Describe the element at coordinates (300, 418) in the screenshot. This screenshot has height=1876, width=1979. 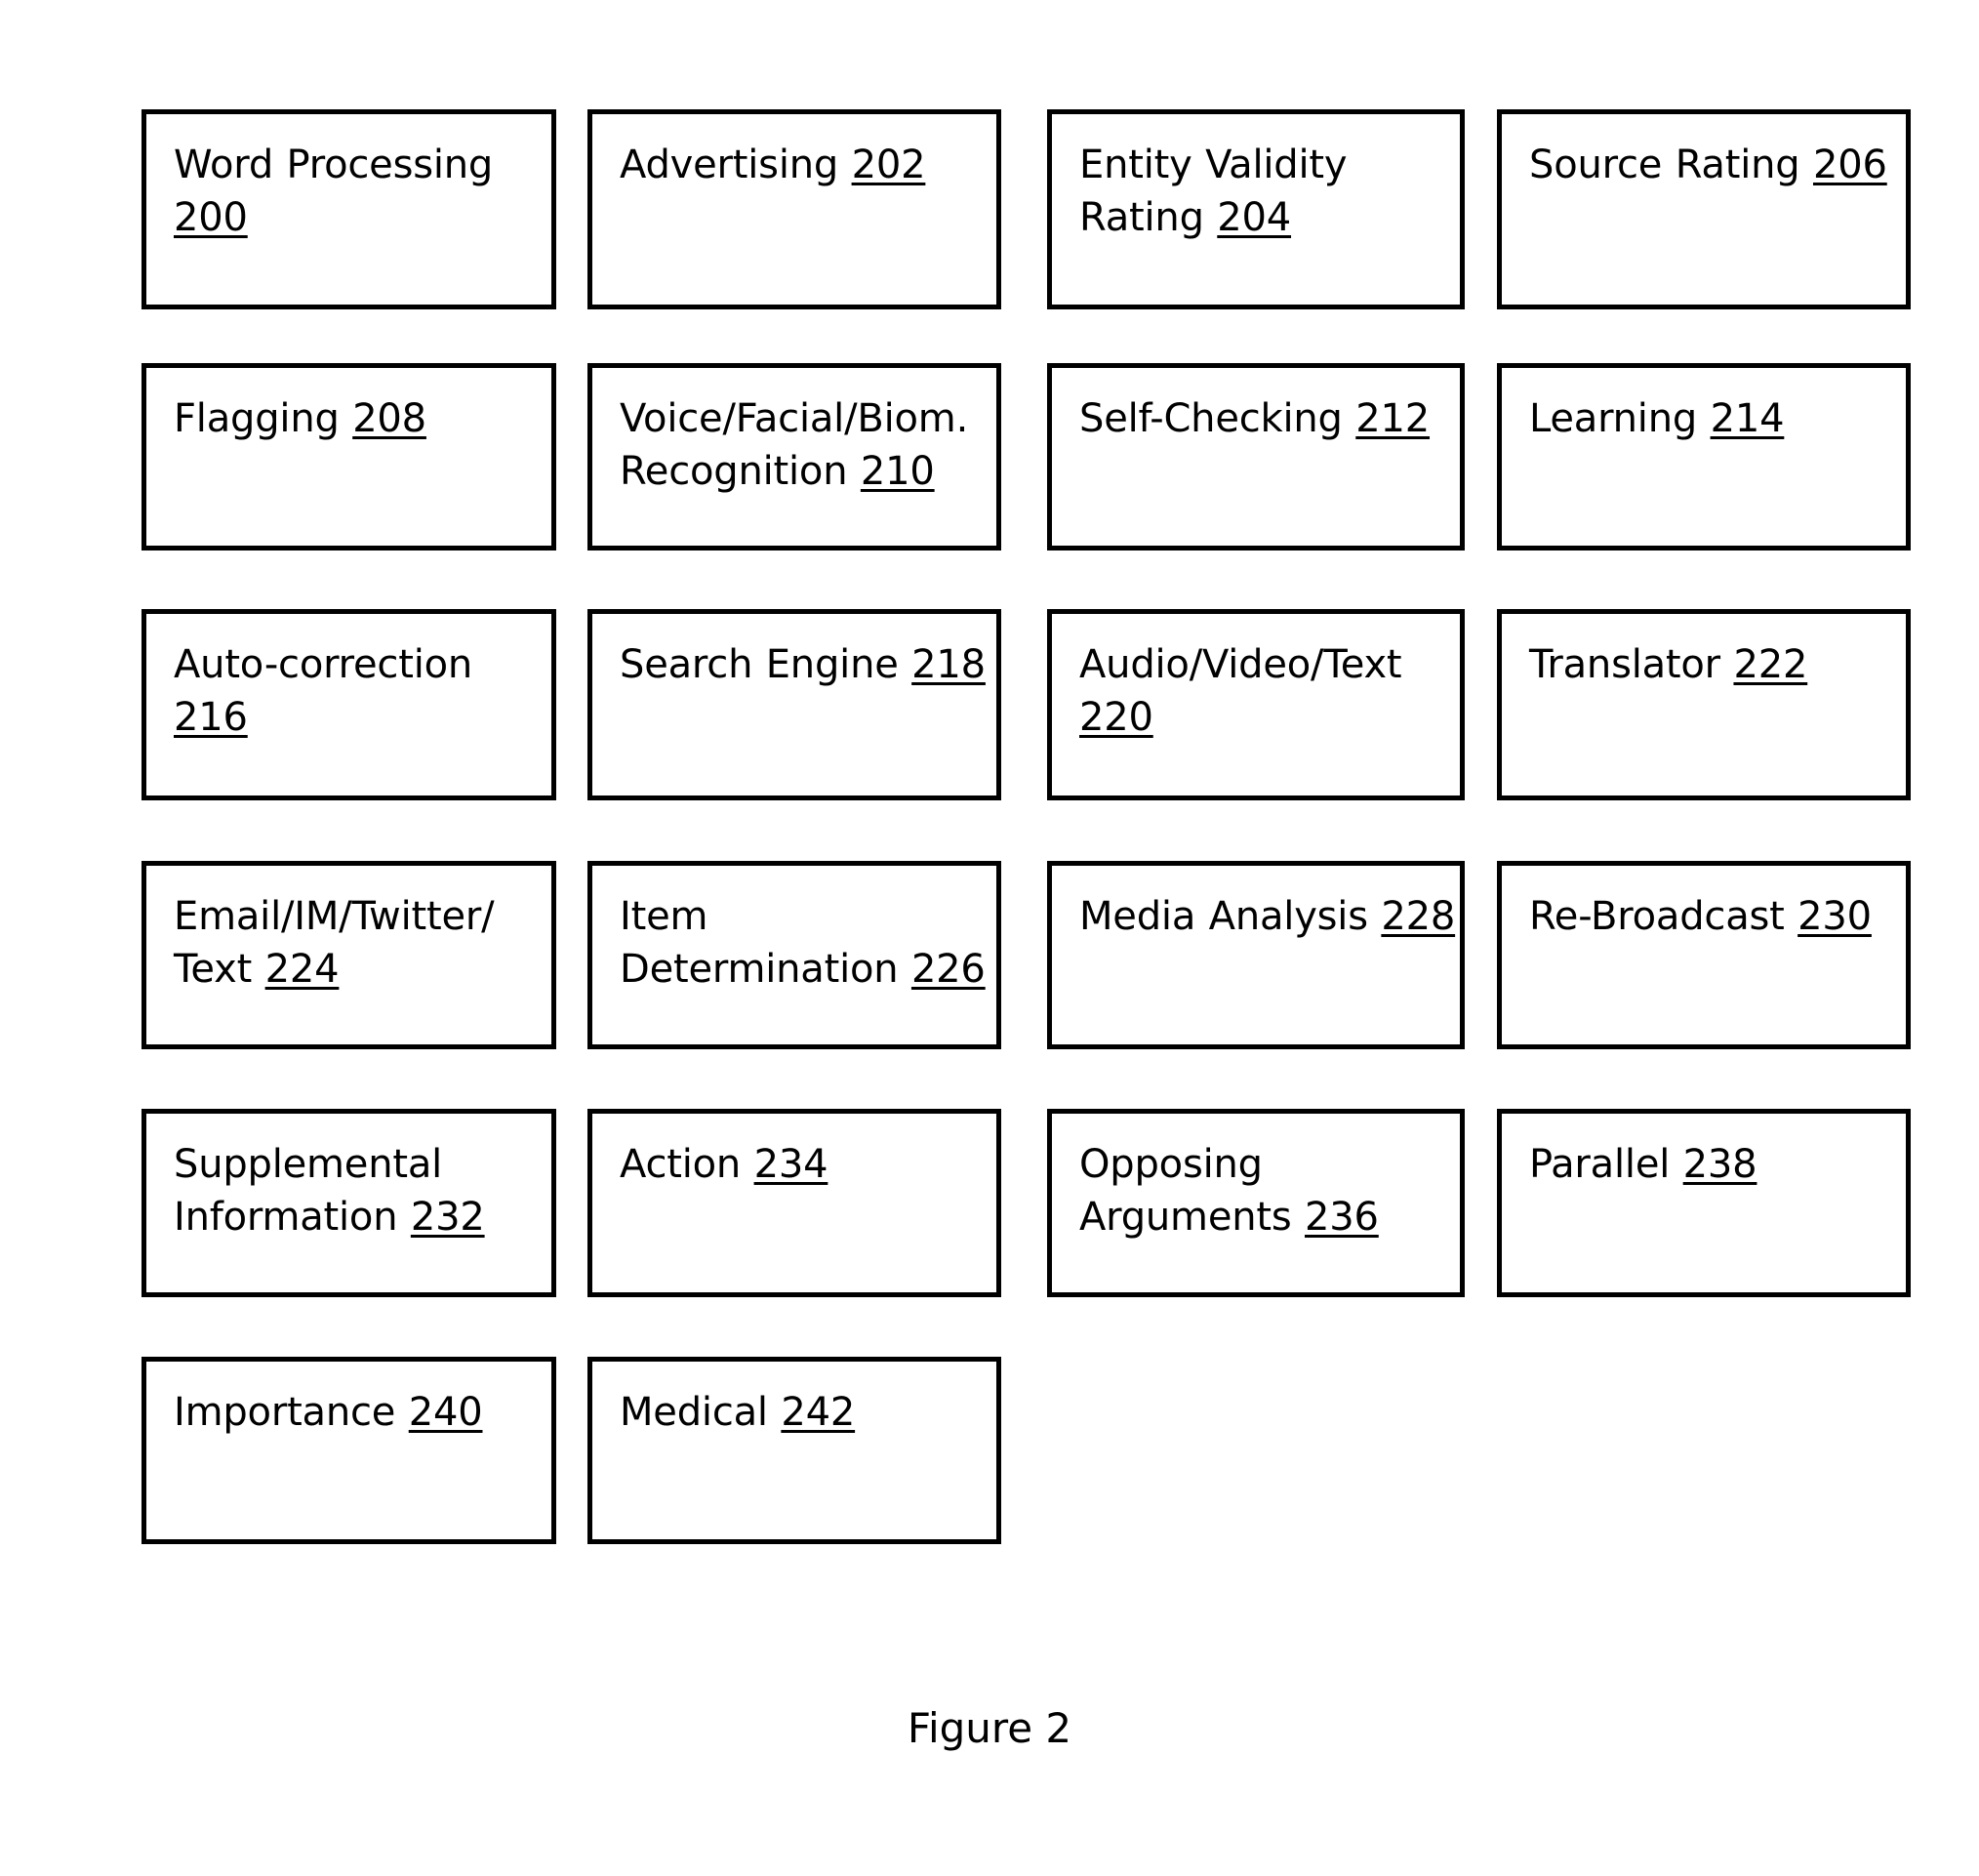
I see `figure-box-label: Flagging 208` at that location.